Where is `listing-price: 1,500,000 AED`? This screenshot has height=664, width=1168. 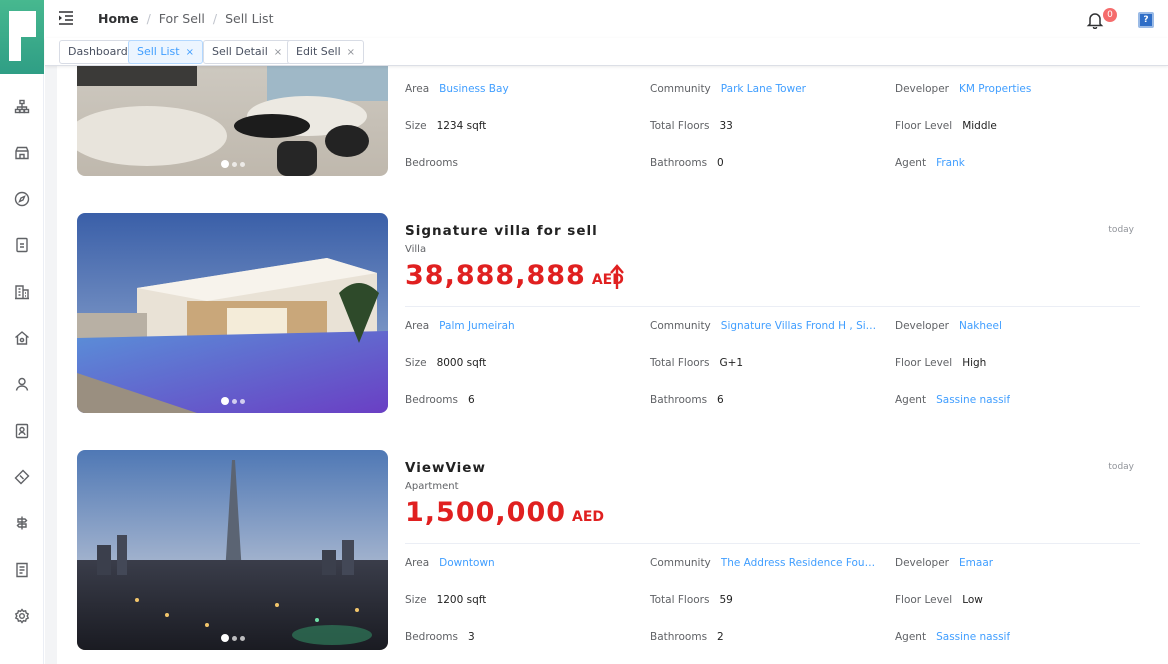
listing-price: 1,500,000 AED is located at coordinates (504, 512).